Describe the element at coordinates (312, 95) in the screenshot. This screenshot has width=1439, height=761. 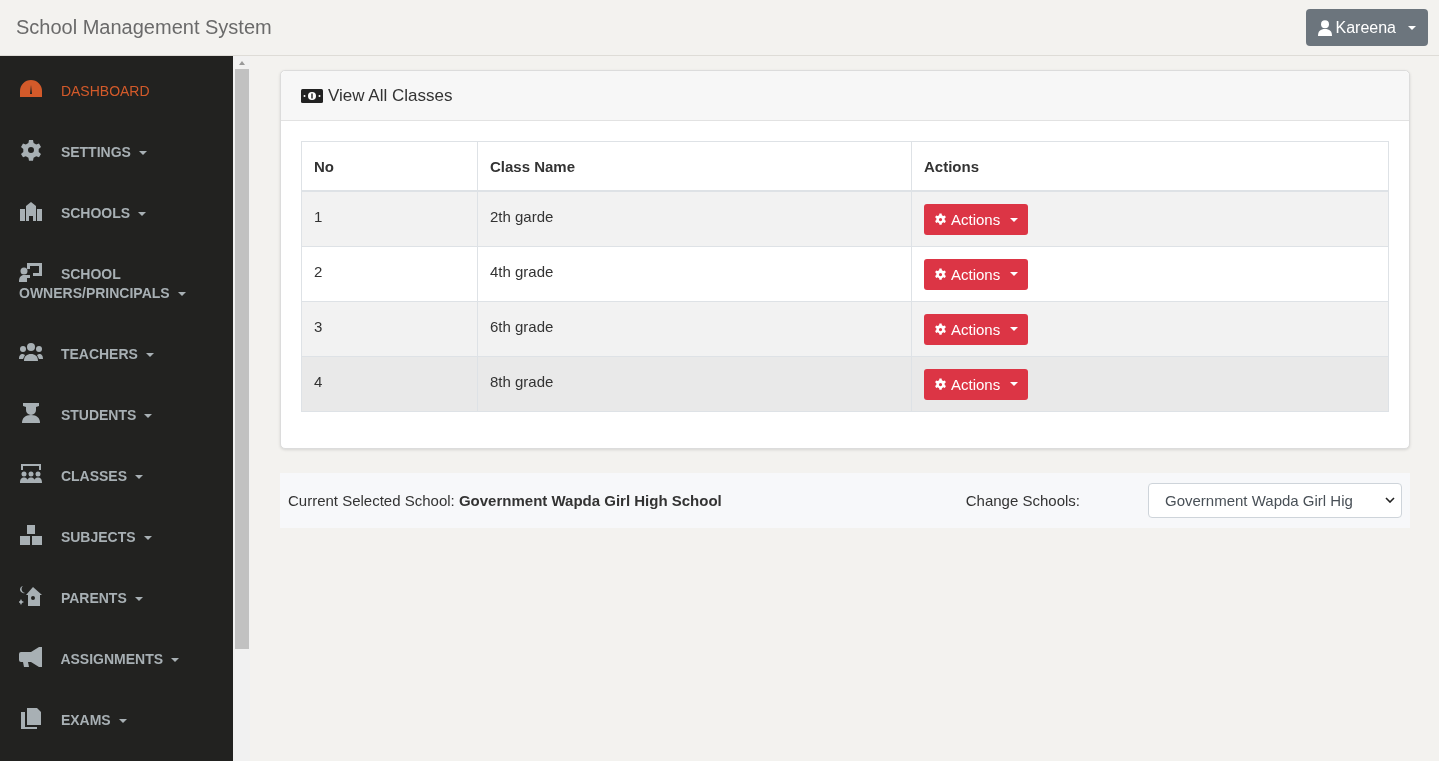
I see `banknote-icon` at that location.